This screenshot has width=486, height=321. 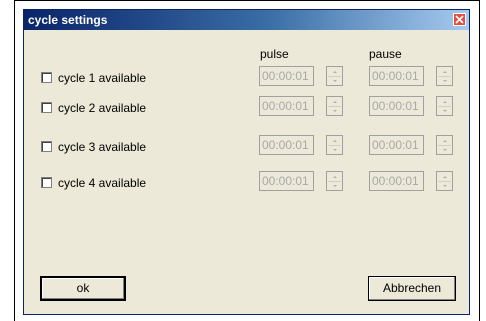 I want to click on cycle-3-pulse-spinner, so click(x=334, y=145).